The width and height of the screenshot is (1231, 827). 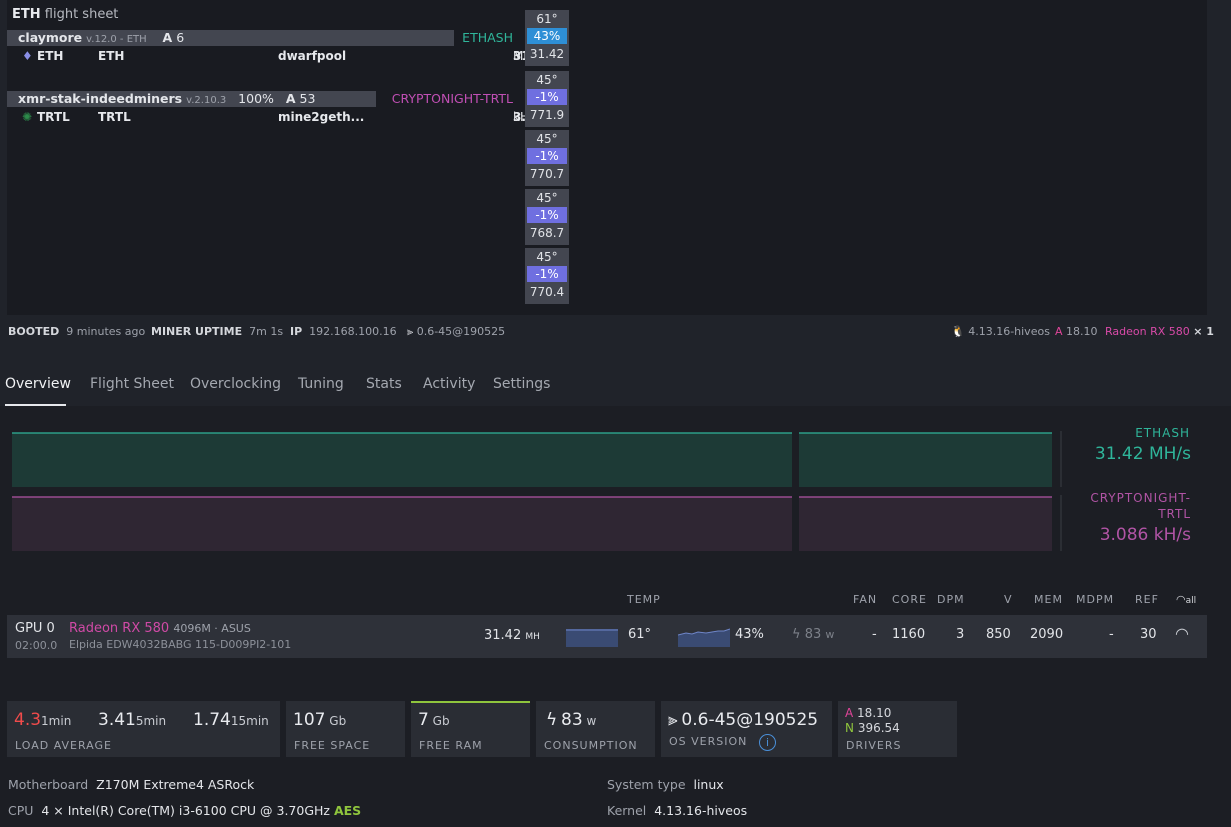 What do you see at coordinates (307, 98) in the screenshot?
I see `accepted-count: 53` at bounding box center [307, 98].